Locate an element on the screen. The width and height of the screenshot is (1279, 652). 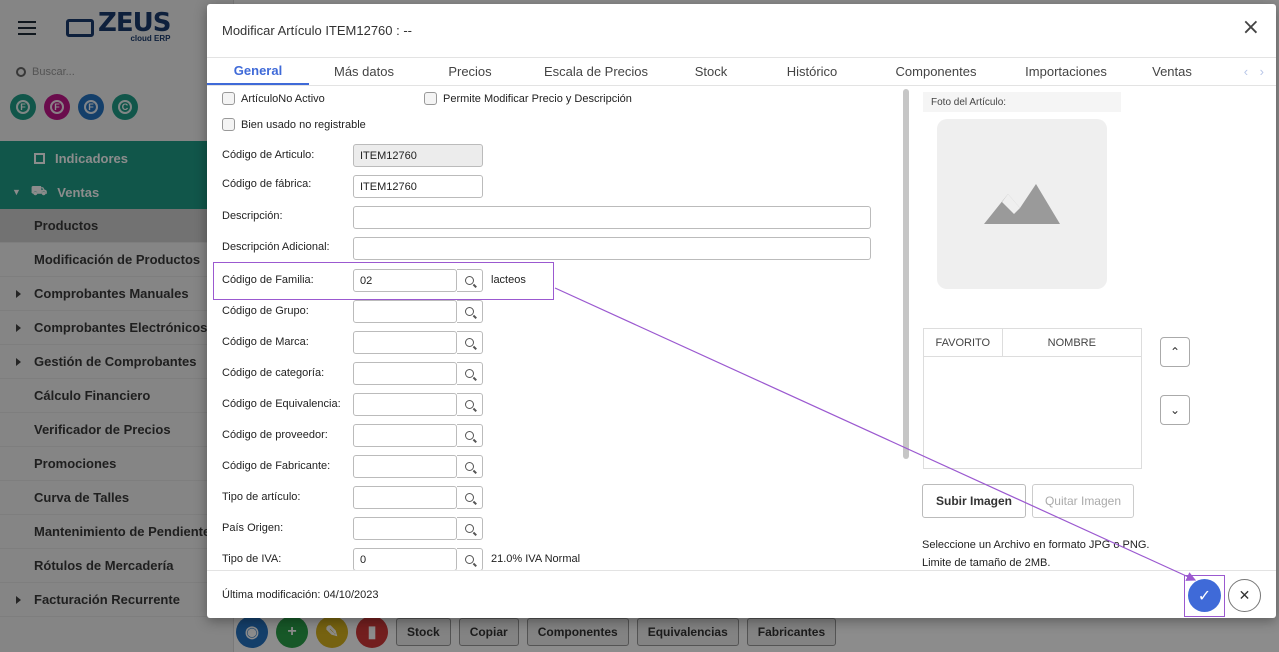
tipo-iva-search-button is located at coordinates (470, 559).